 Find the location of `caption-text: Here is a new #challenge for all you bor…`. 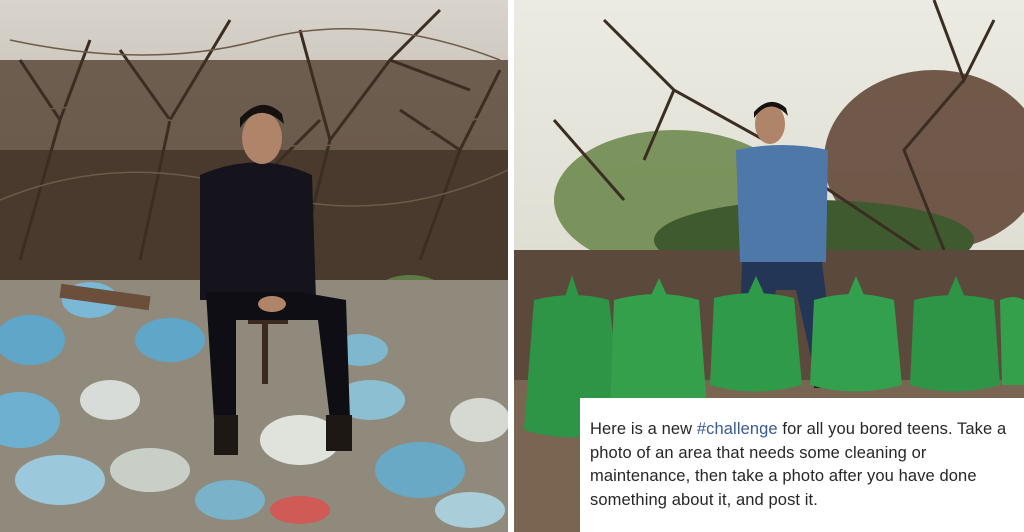

caption-text: Here is a new #challenge for all you bor… is located at coordinates (800, 465).